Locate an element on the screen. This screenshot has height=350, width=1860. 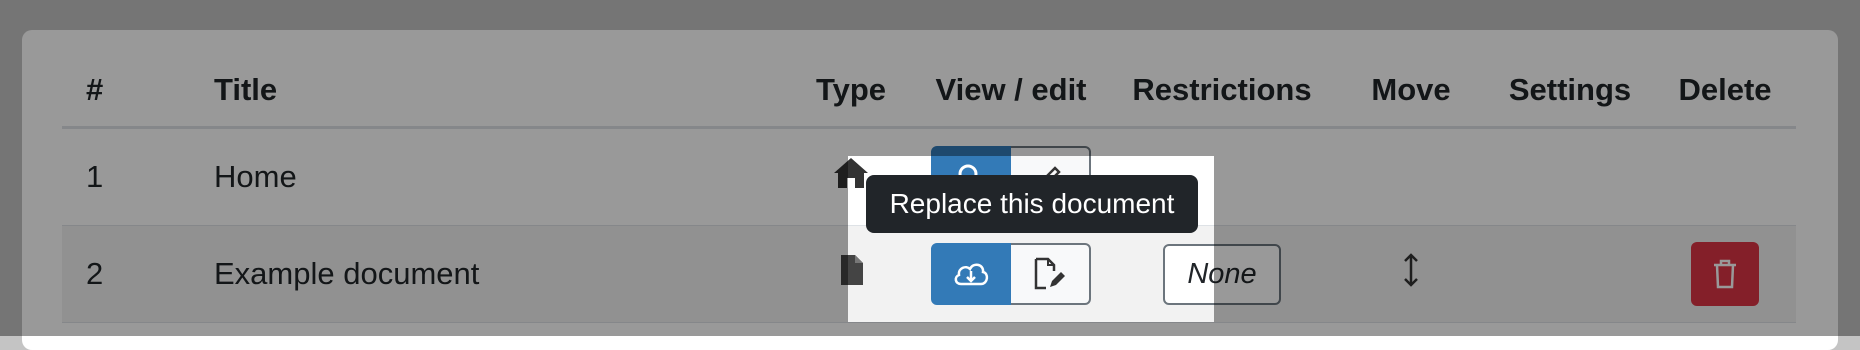
edit-document-button is located at coordinates (1051, 274).